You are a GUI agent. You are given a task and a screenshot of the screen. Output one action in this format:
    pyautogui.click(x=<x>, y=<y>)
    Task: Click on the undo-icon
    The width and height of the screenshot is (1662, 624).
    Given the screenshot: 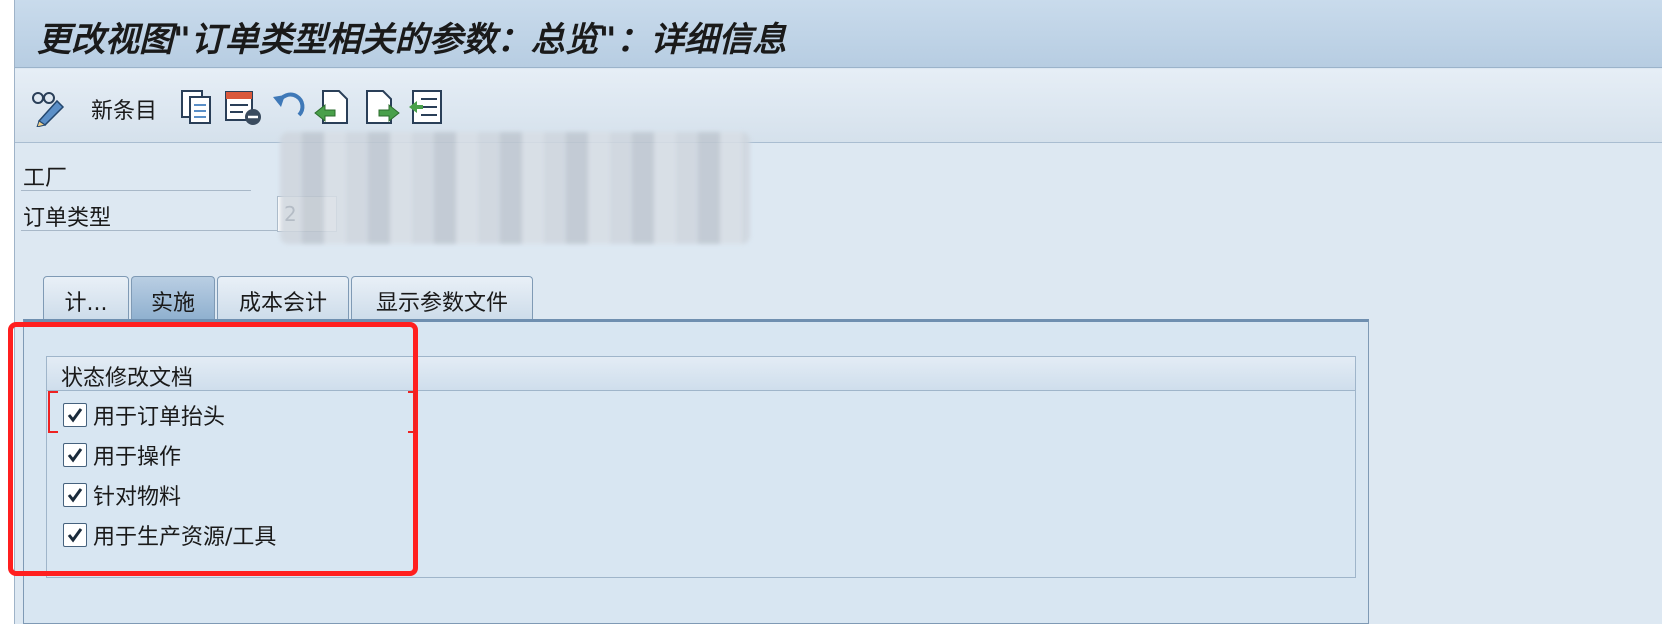 What is the action you would take?
    pyautogui.click(x=289, y=107)
    